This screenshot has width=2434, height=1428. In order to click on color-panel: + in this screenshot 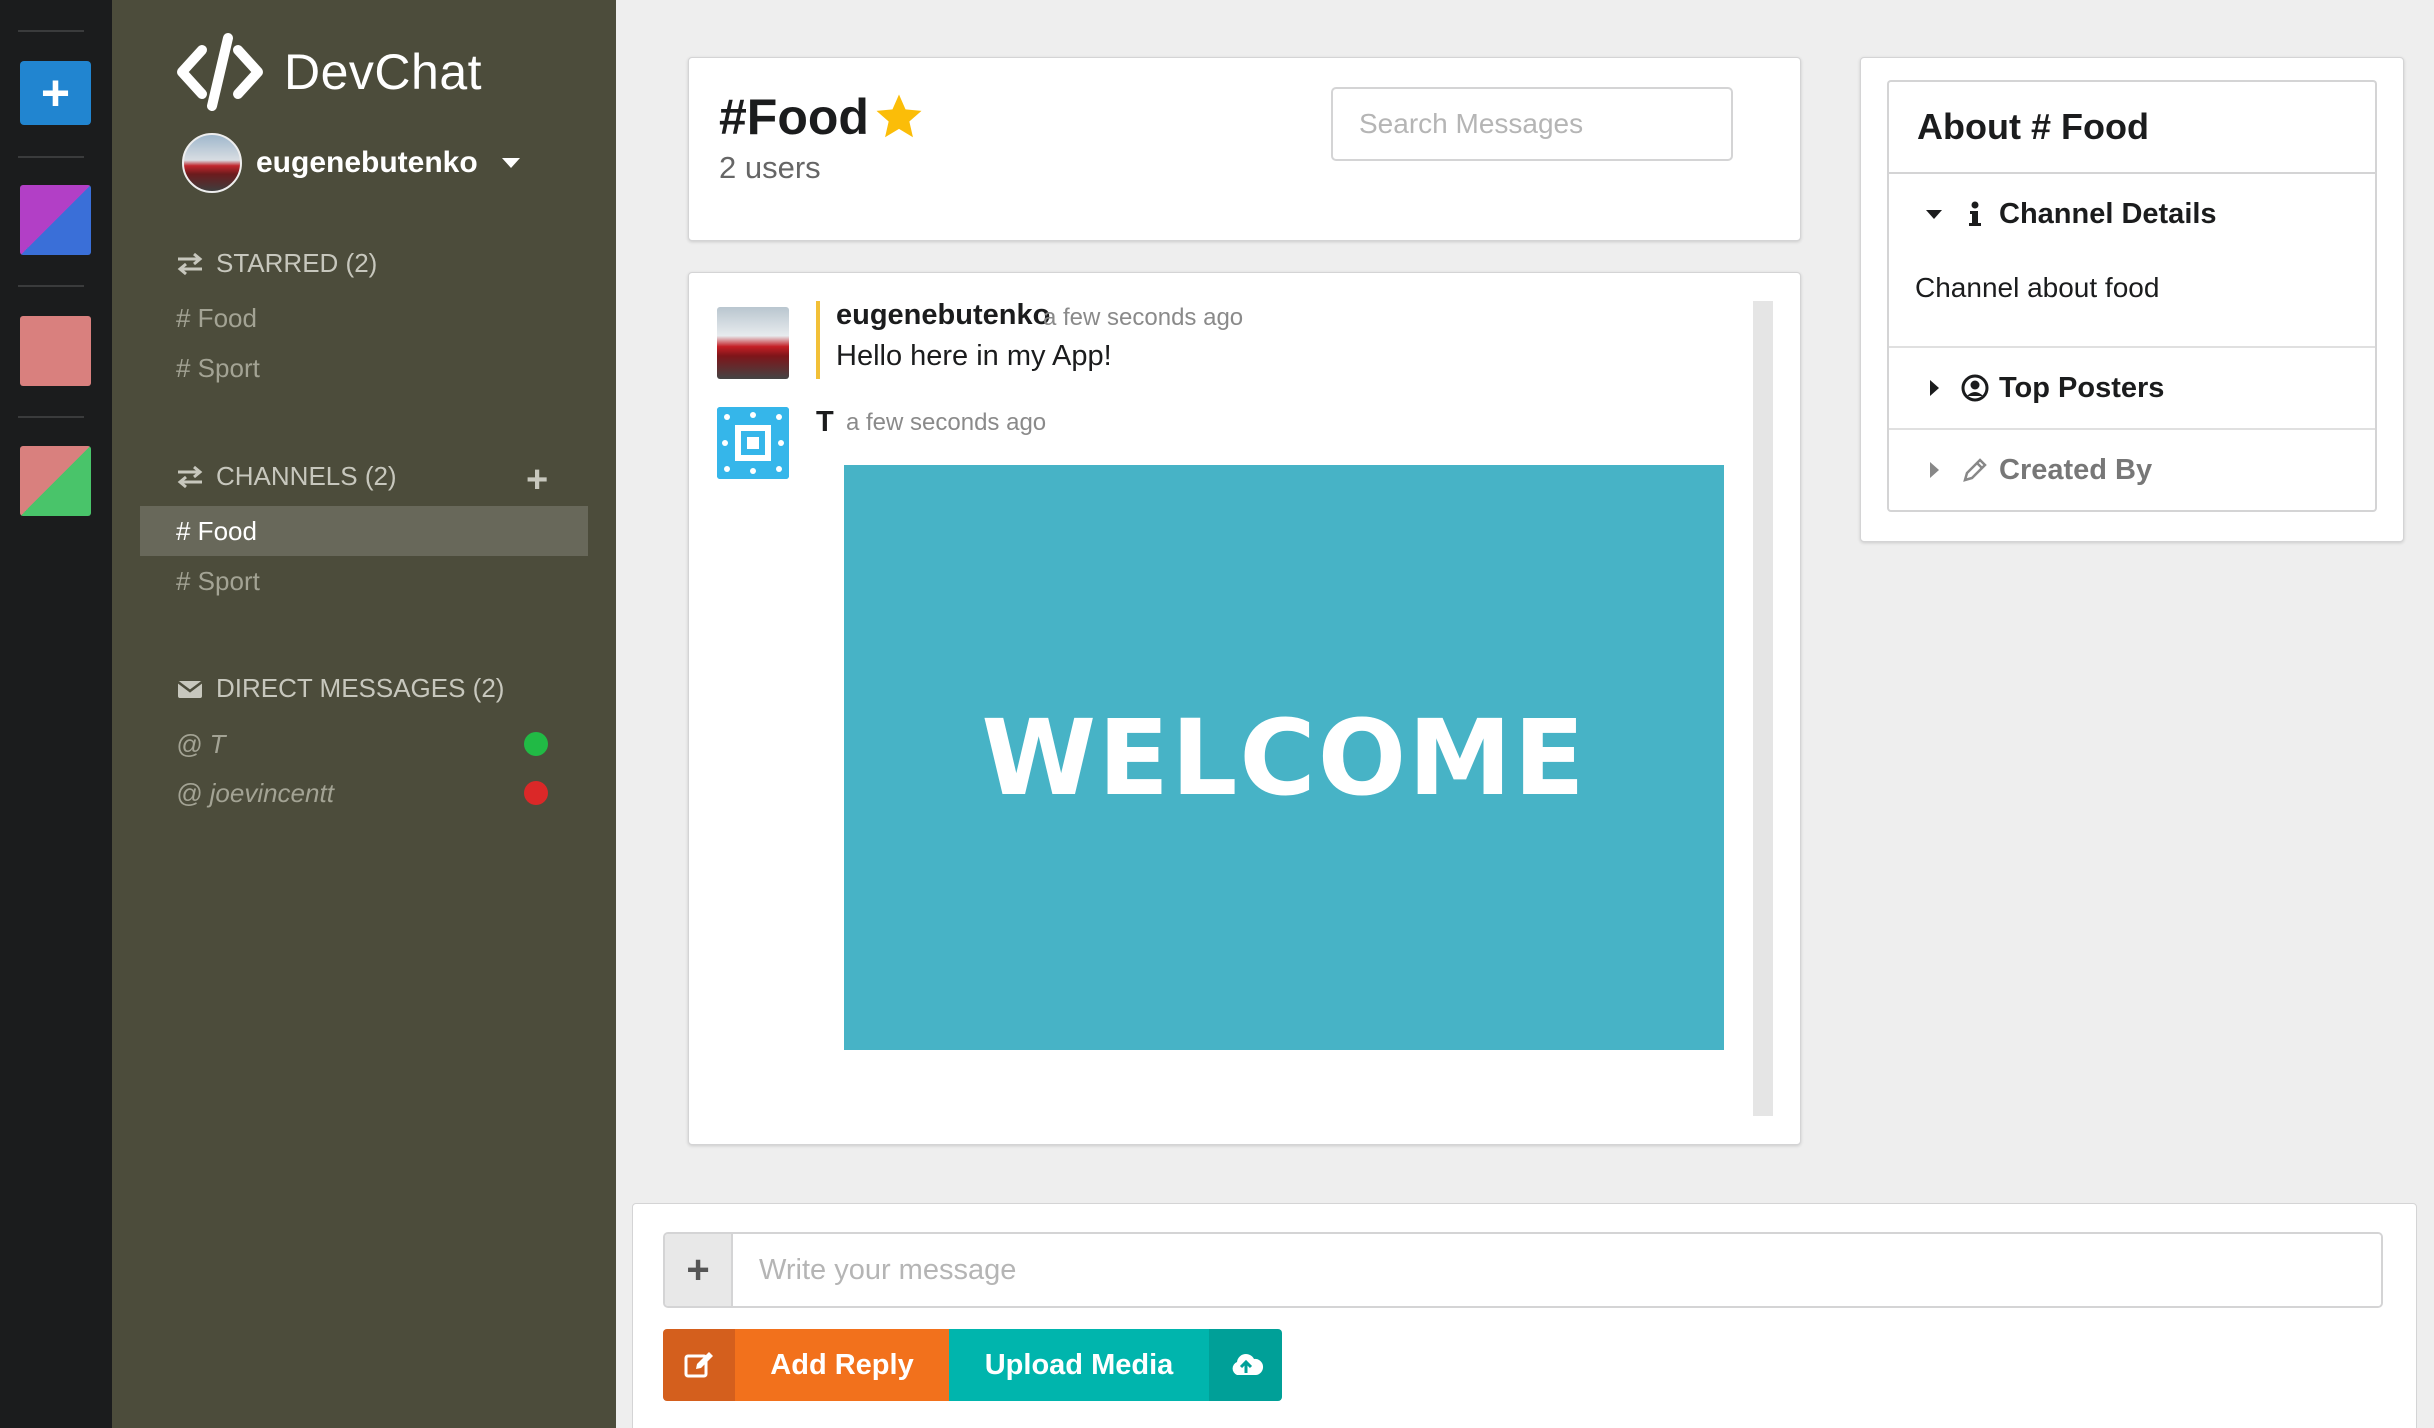, I will do `click(56, 714)`.